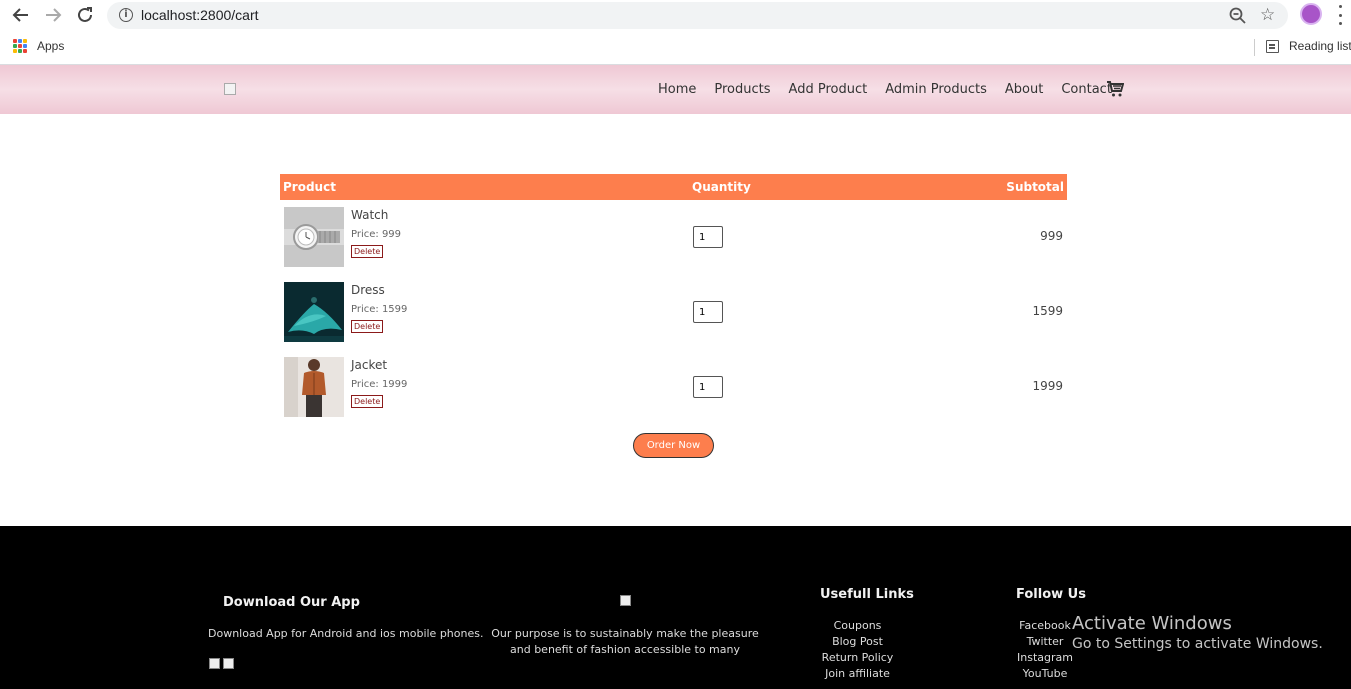 Image resolution: width=1351 pixels, height=689 pixels. Describe the element at coordinates (673, 388) in the screenshot. I see `cart-row: Jacket Price: 1999 Delete 1999` at that location.